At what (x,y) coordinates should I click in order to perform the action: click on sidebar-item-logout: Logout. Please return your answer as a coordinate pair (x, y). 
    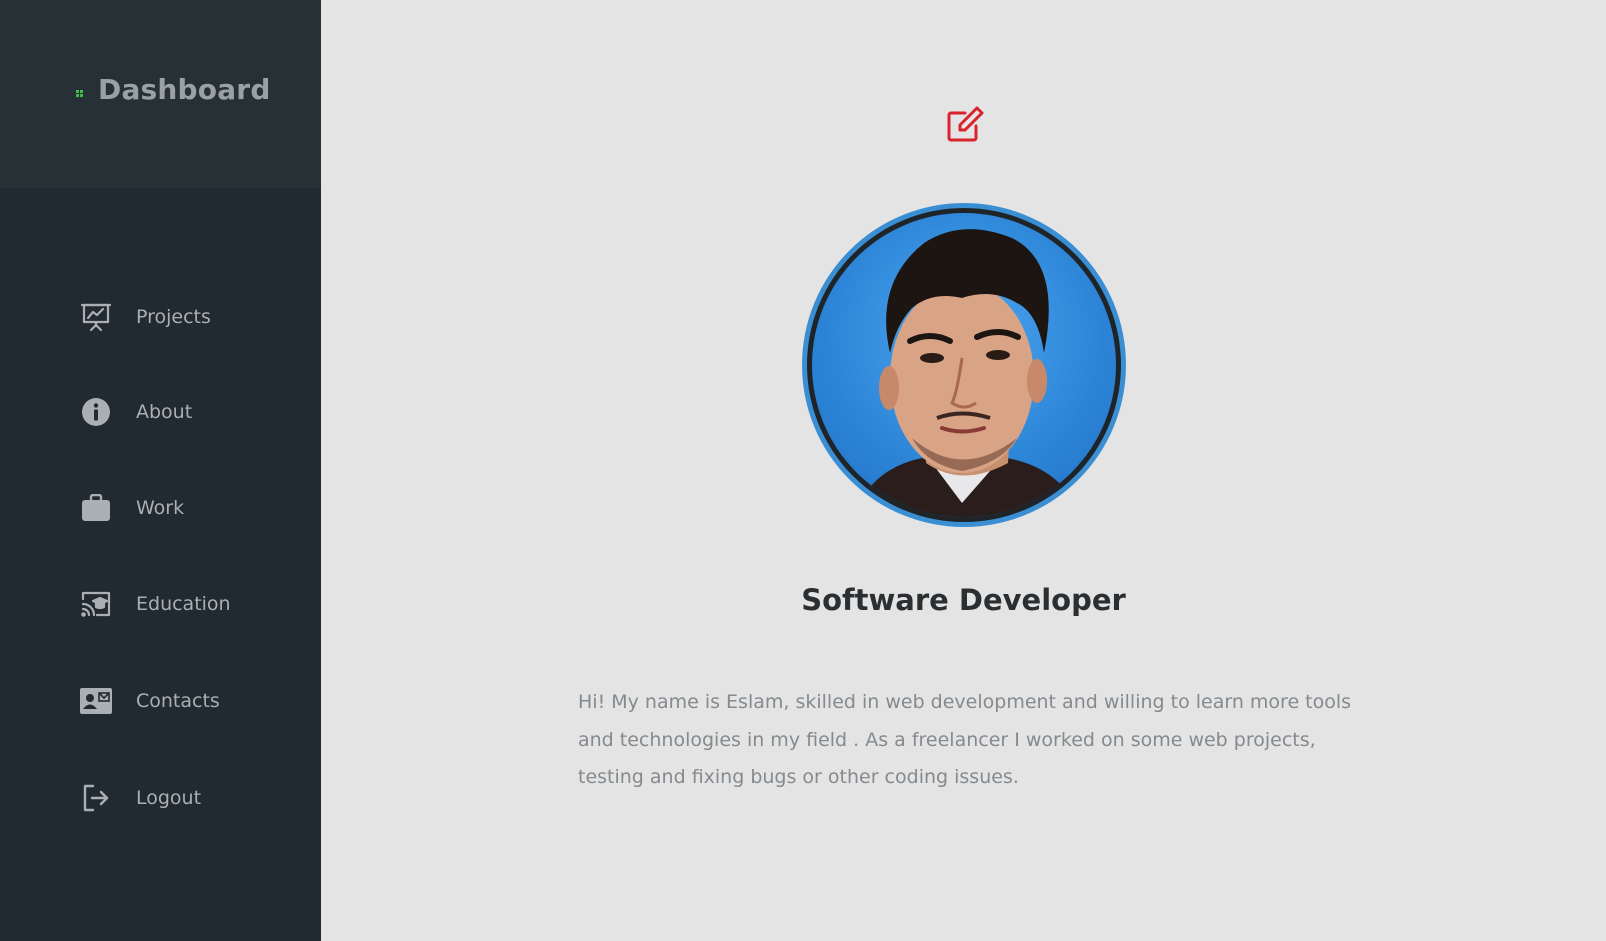
    Looking at the image, I should click on (188, 798).